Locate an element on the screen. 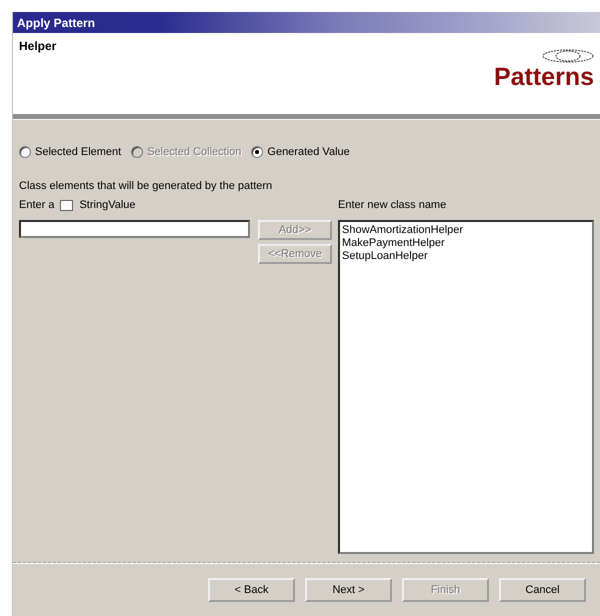 The height and width of the screenshot is (616, 600). radio-label: Generated Value is located at coordinates (308, 152).